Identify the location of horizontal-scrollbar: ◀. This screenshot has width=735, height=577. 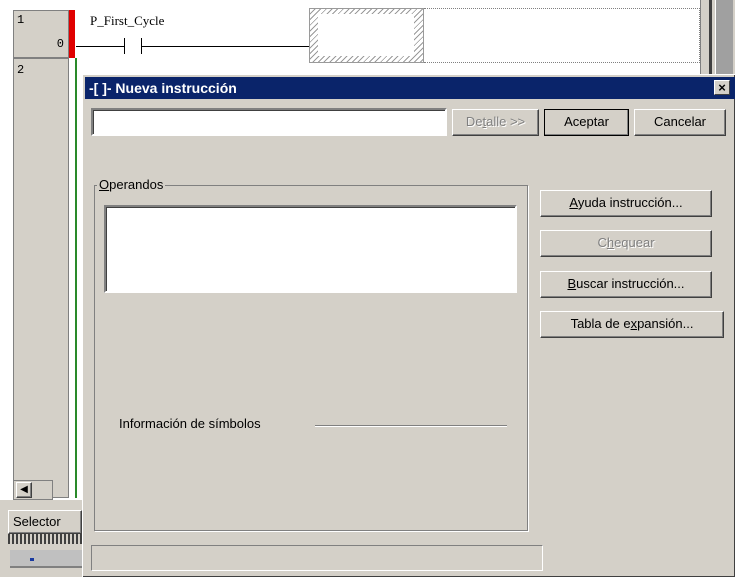
(33, 490).